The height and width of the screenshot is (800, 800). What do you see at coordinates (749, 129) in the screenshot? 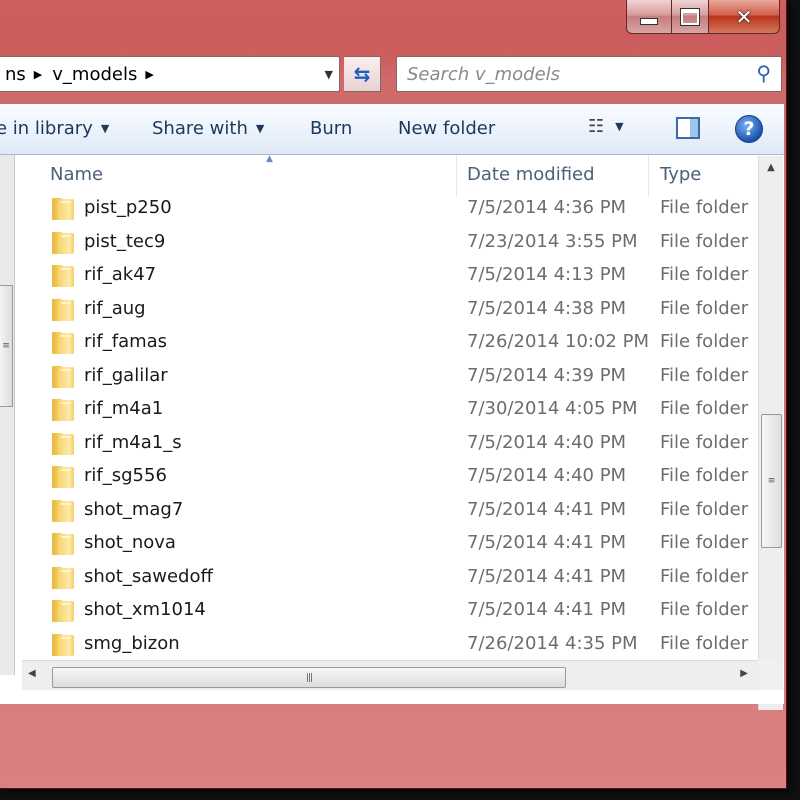
I see `help-icon: ?` at bounding box center [749, 129].